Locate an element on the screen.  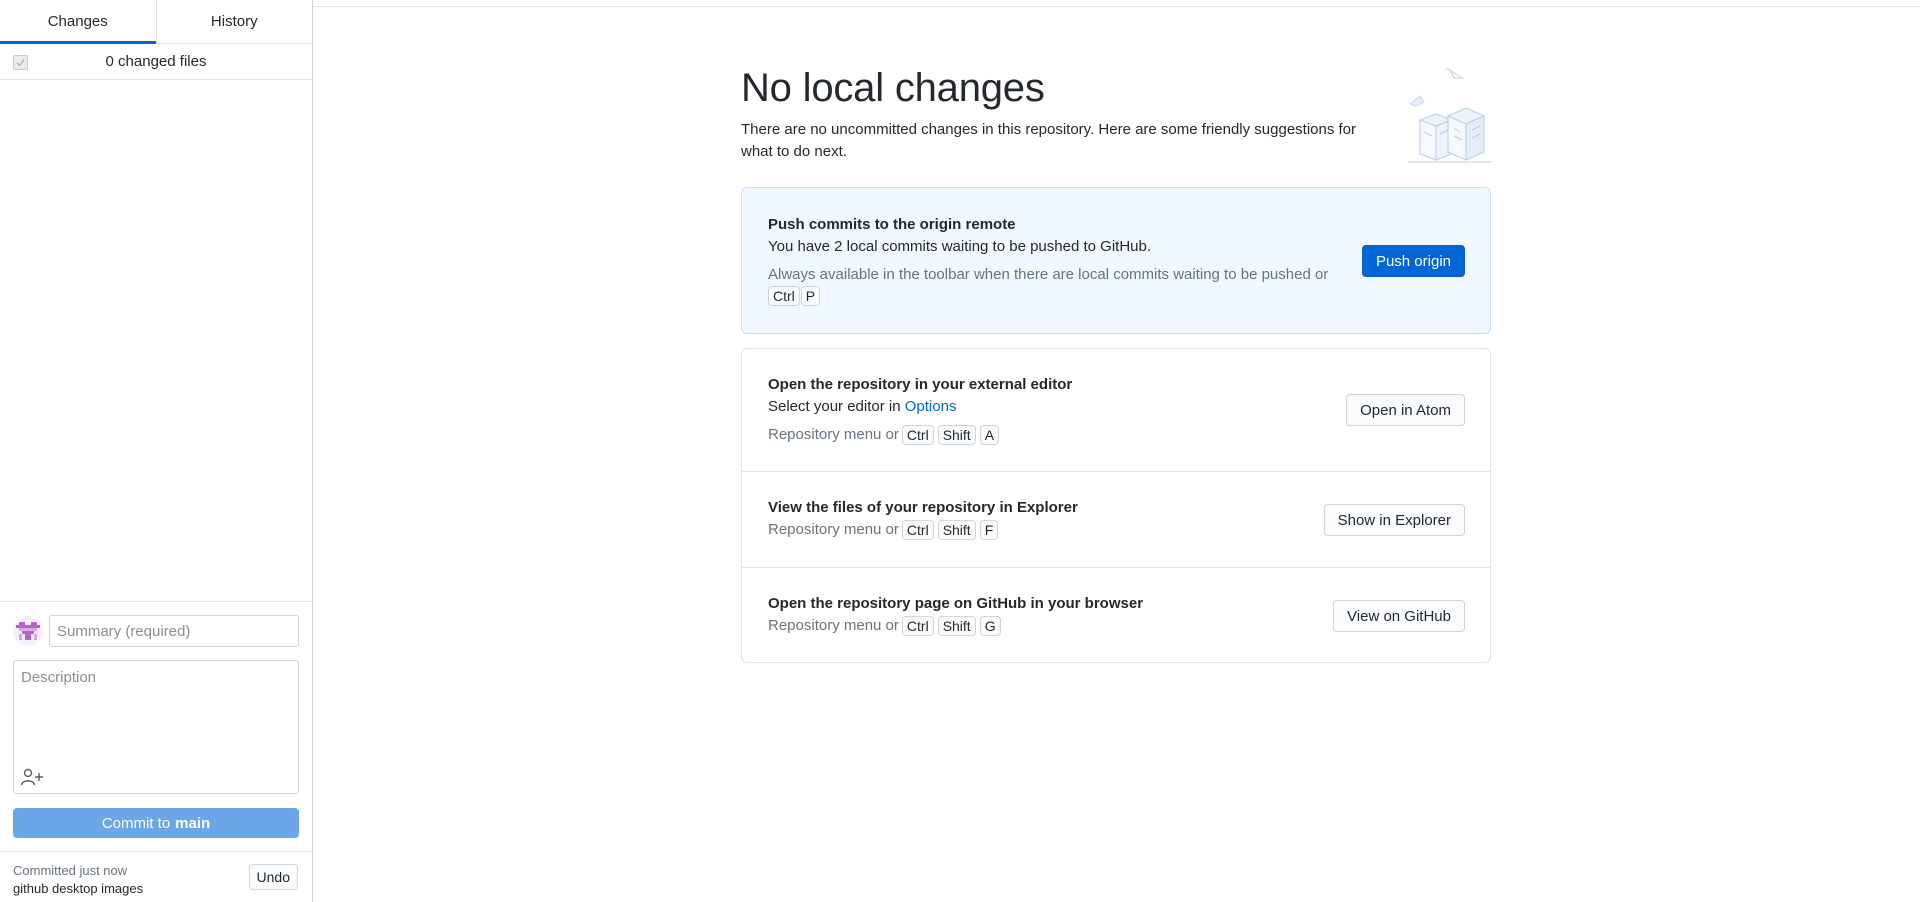
options-link: Options is located at coordinates (931, 406).